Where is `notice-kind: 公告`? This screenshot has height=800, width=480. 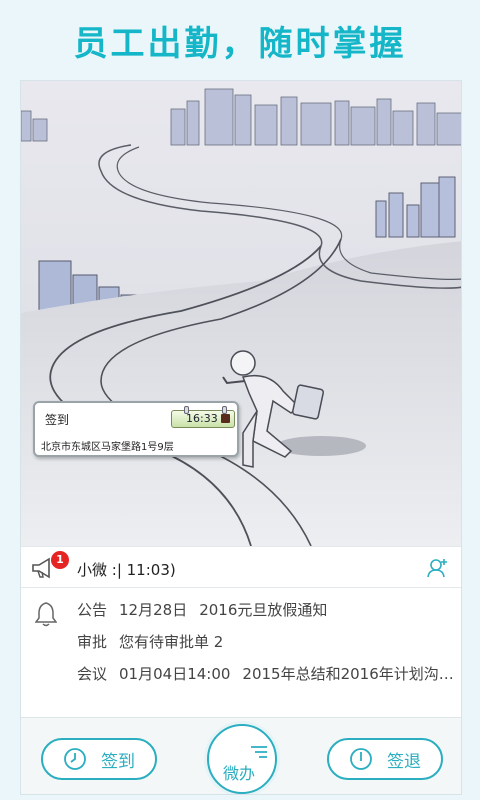 notice-kind: 公告 is located at coordinates (92, 610).